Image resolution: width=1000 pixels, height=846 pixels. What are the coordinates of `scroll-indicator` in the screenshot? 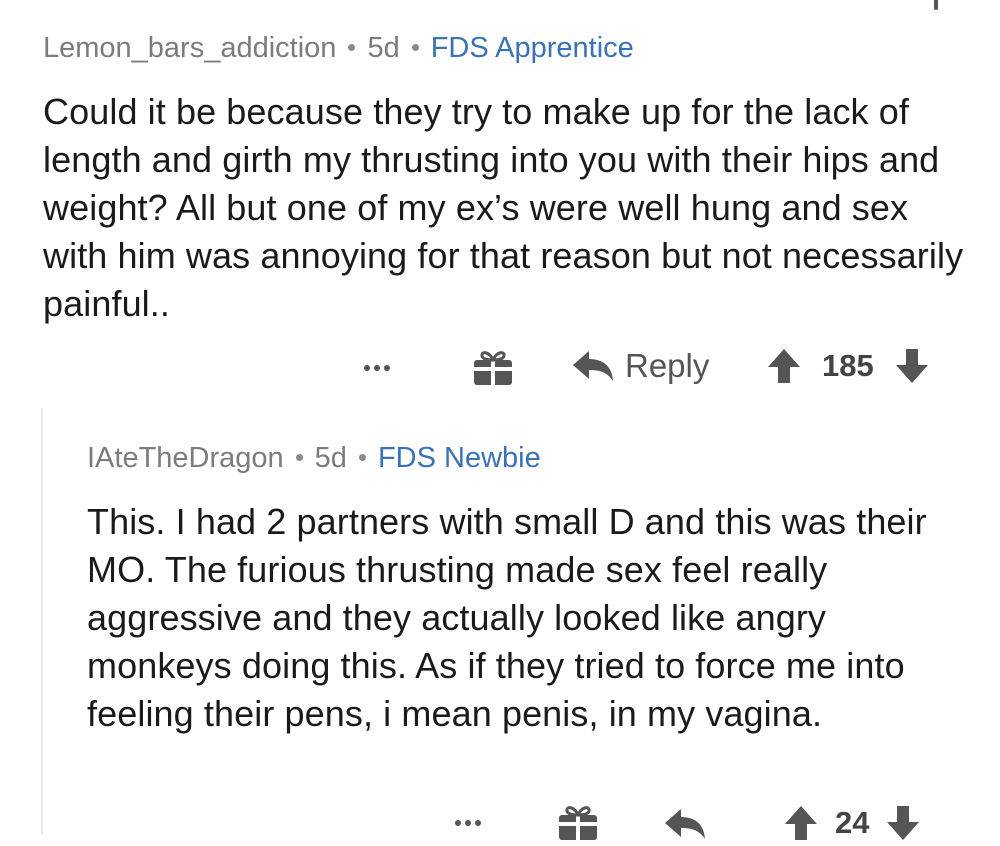 It's located at (936, 5).